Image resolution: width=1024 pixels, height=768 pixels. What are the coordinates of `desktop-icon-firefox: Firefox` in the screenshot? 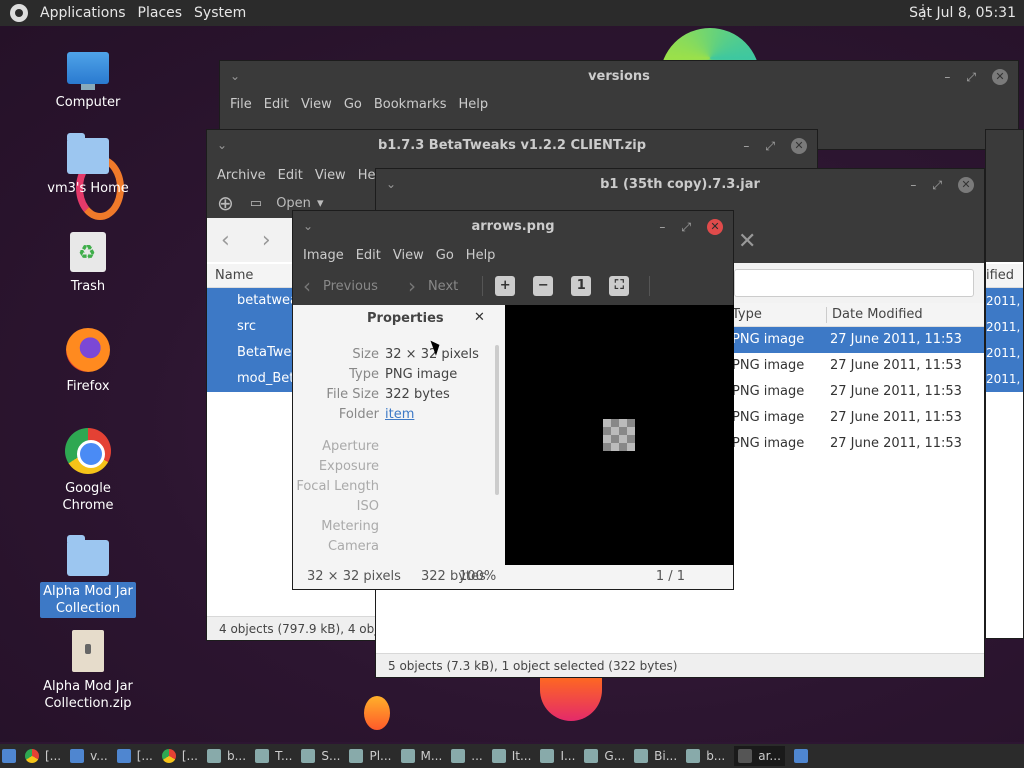 It's located at (88, 361).